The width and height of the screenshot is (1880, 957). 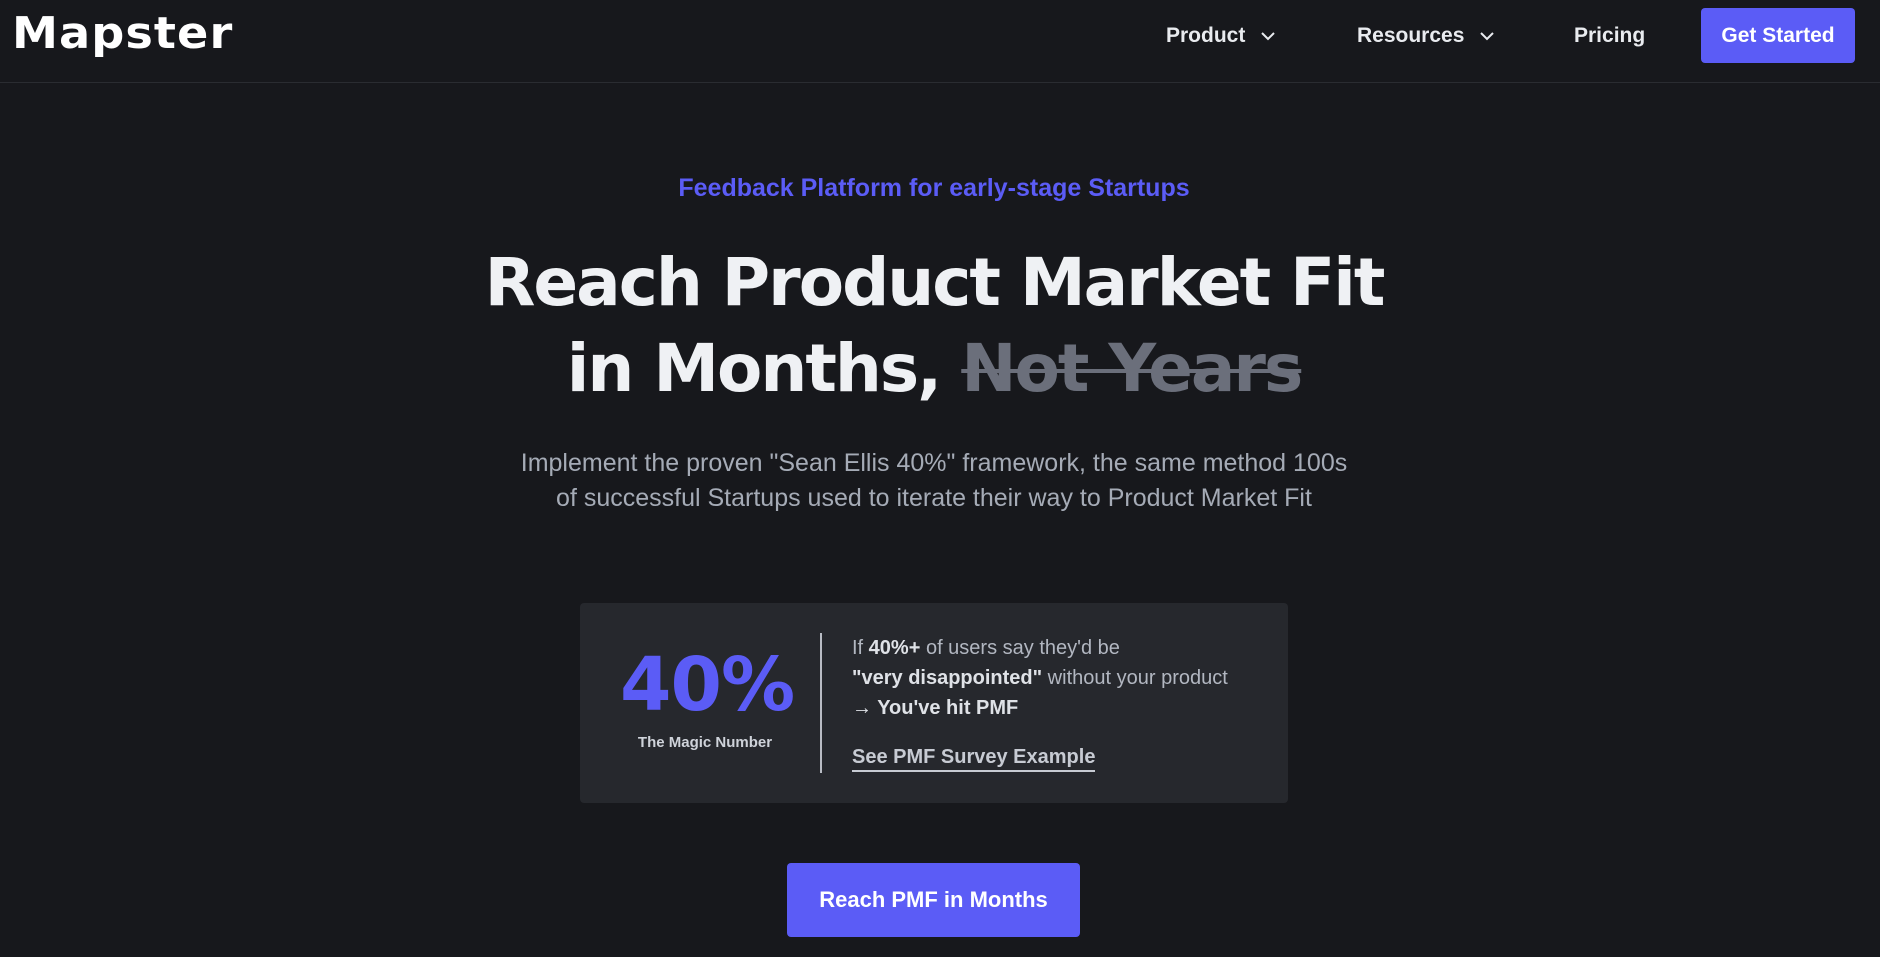 What do you see at coordinates (754, 368) in the screenshot?
I see `headline-line-2: in Months,` at bounding box center [754, 368].